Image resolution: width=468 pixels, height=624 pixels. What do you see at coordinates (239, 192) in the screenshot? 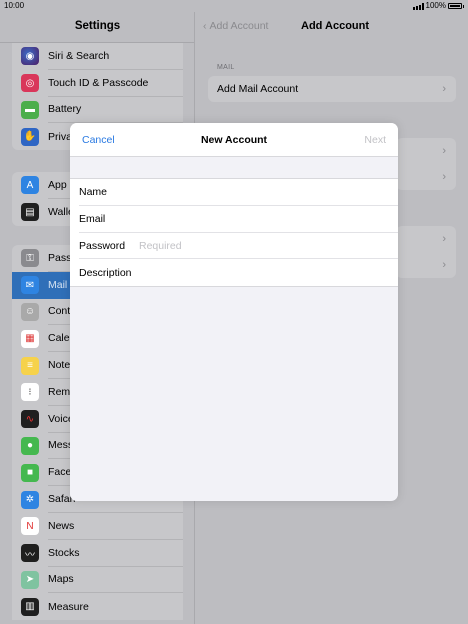
I see `name-input` at bounding box center [239, 192].